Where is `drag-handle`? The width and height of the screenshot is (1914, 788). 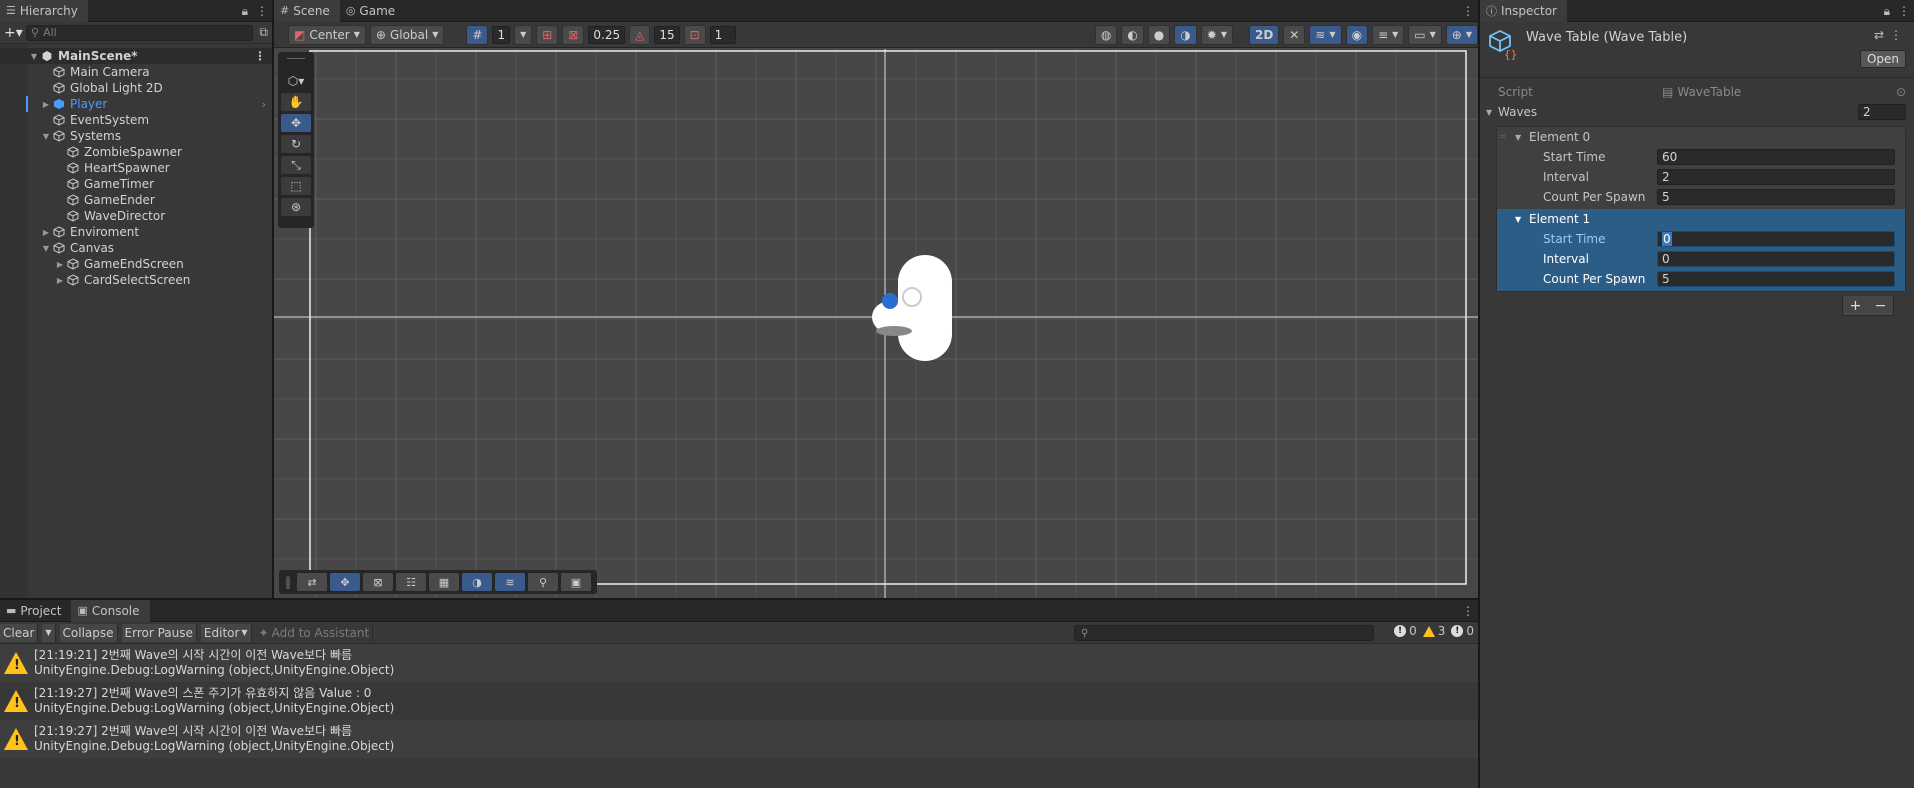 drag-handle is located at coordinates (296, 63).